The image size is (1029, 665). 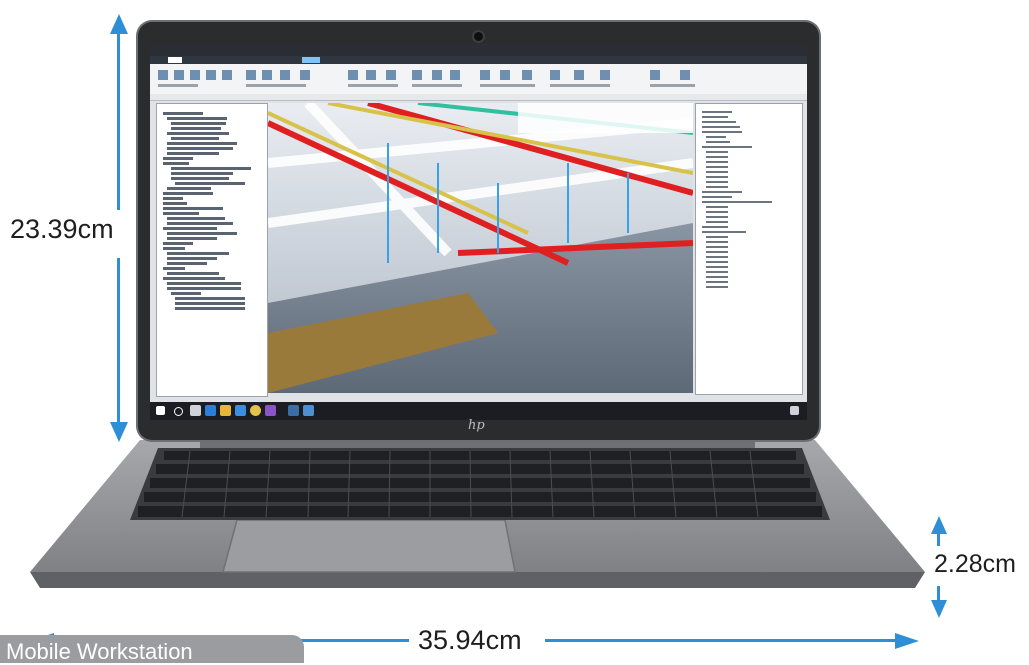 I want to click on revit-icon, so click(x=293, y=410).